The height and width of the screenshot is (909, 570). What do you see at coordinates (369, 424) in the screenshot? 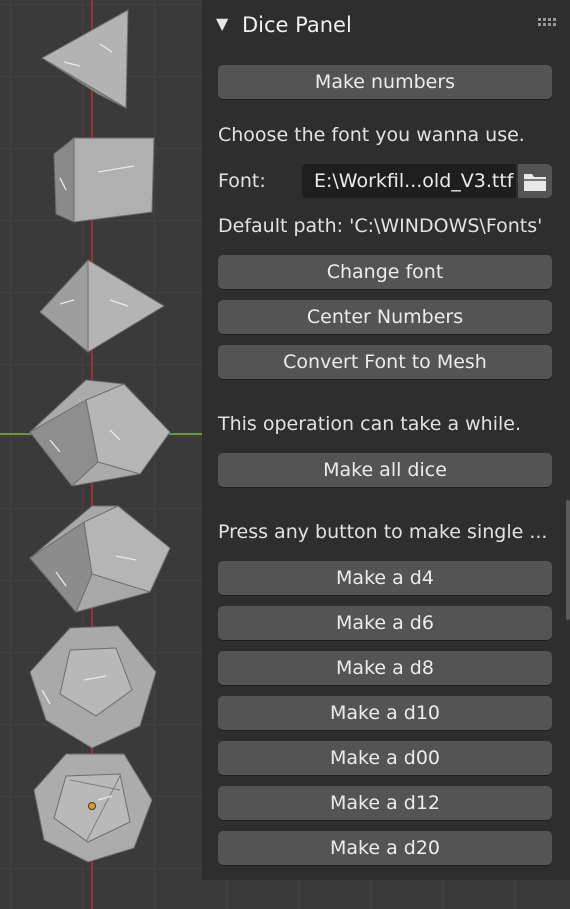
I see `operation-note-text: This operation can take a while.` at bounding box center [369, 424].